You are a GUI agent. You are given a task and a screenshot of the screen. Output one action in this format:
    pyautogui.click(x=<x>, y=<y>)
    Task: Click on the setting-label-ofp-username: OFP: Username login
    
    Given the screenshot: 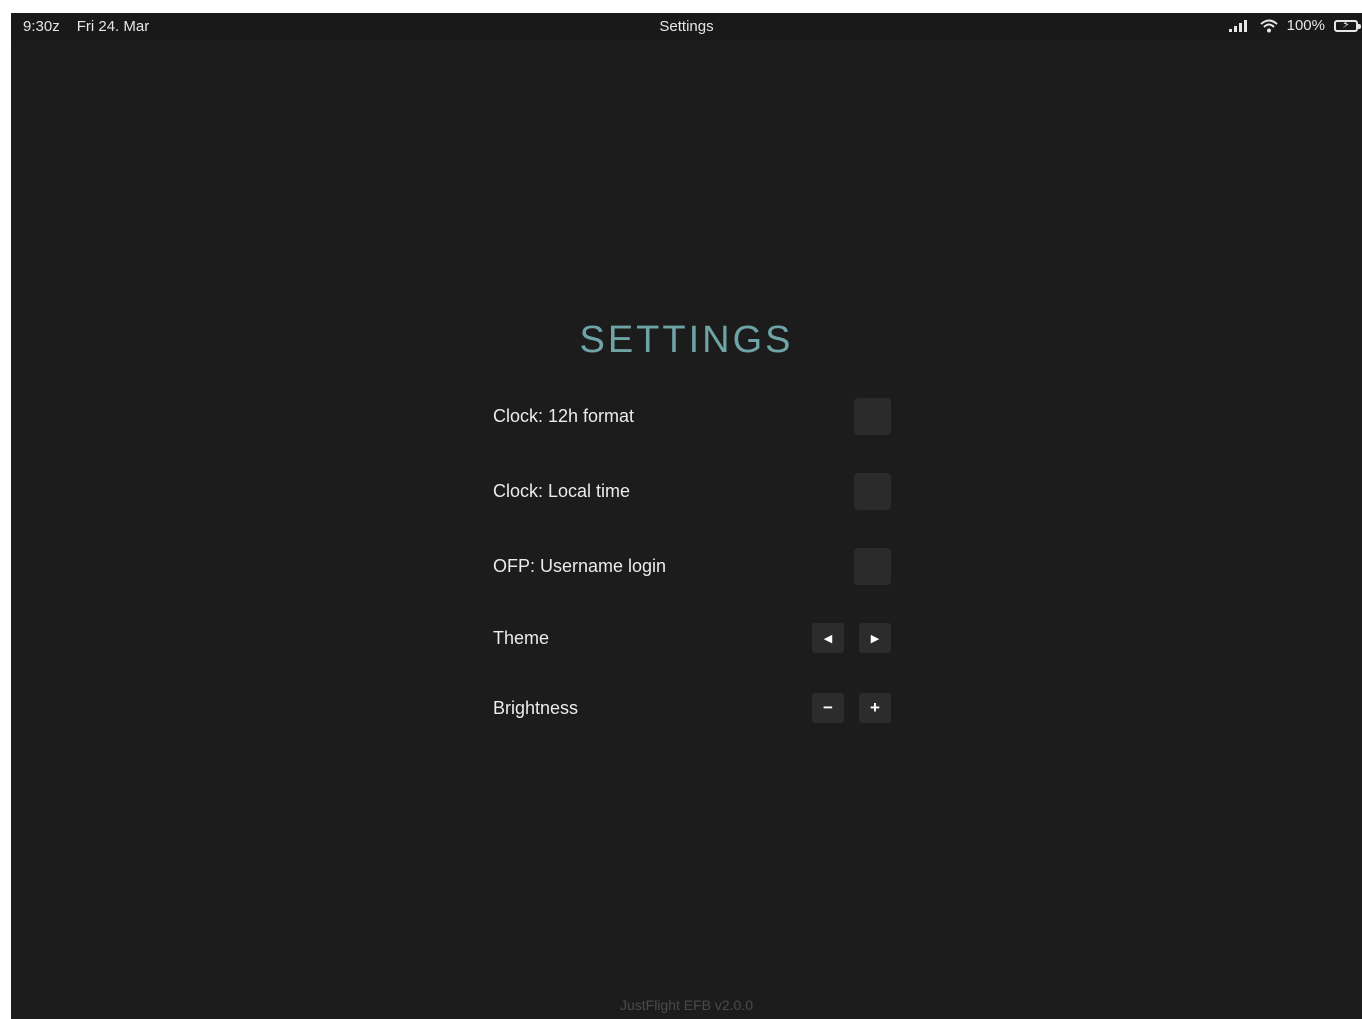 What is the action you would take?
    pyautogui.click(x=580, y=565)
    